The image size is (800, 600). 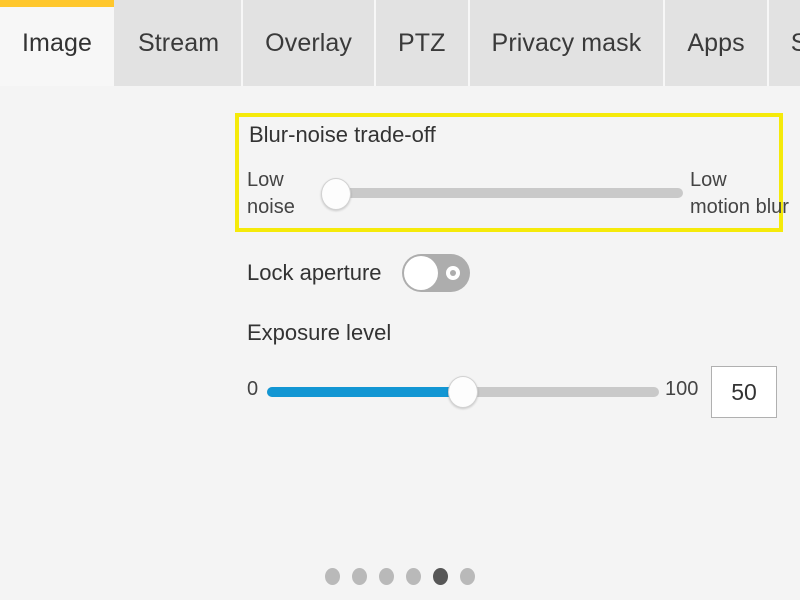 I want to click on exposure-slider-thumb, so click(x=463, y=392).